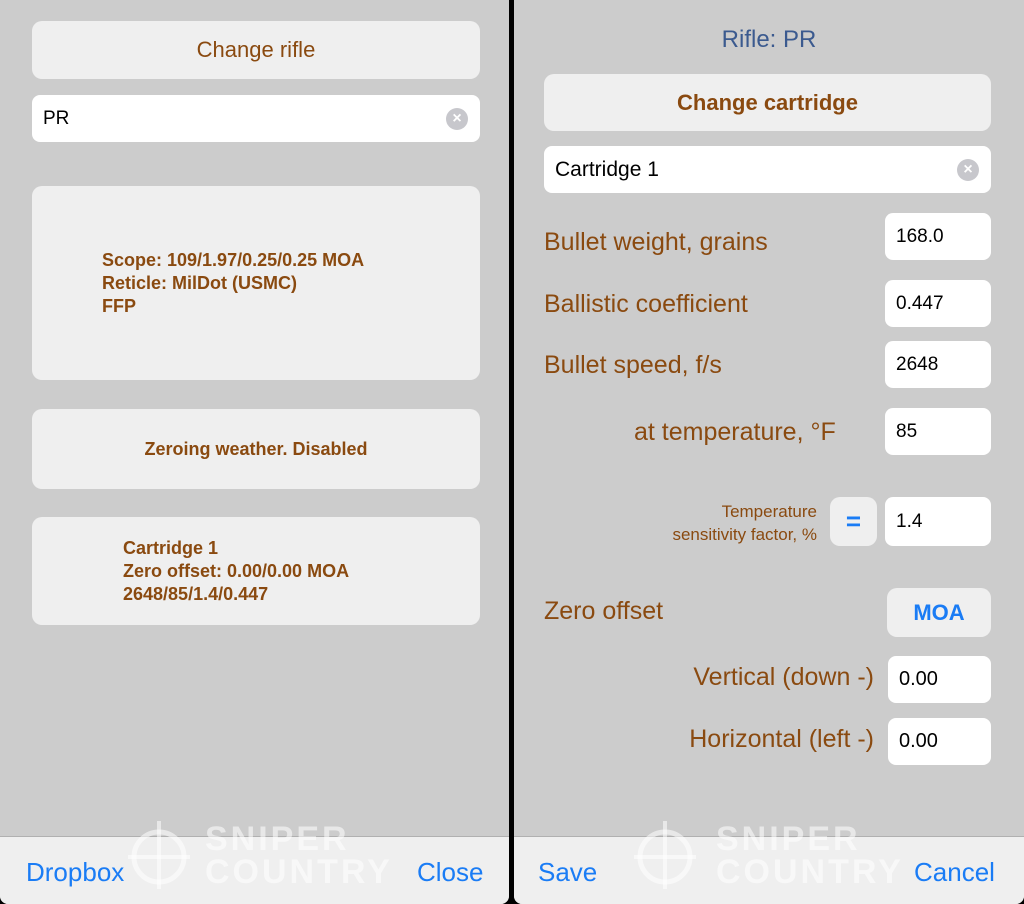 This screenshot has height=904, width=1024. What do you see at coordinates (567, 872) in the screenshot?
I see `save-button: Save` at bounding box center [567, 872].